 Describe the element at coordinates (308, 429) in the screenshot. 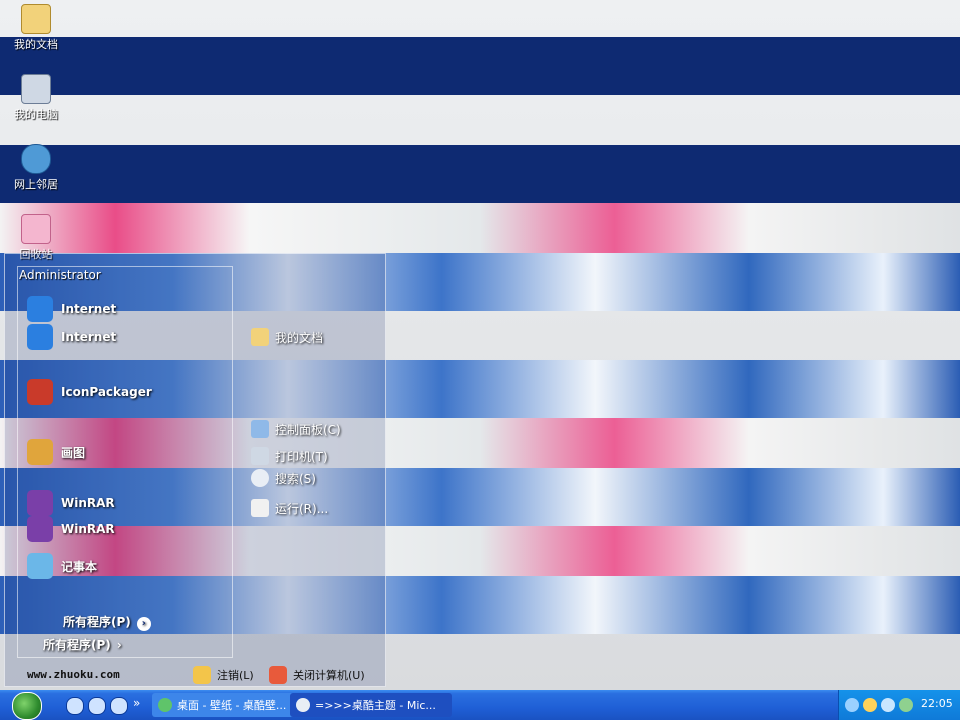

I see `place-label: 控制面板(C)` at that location.